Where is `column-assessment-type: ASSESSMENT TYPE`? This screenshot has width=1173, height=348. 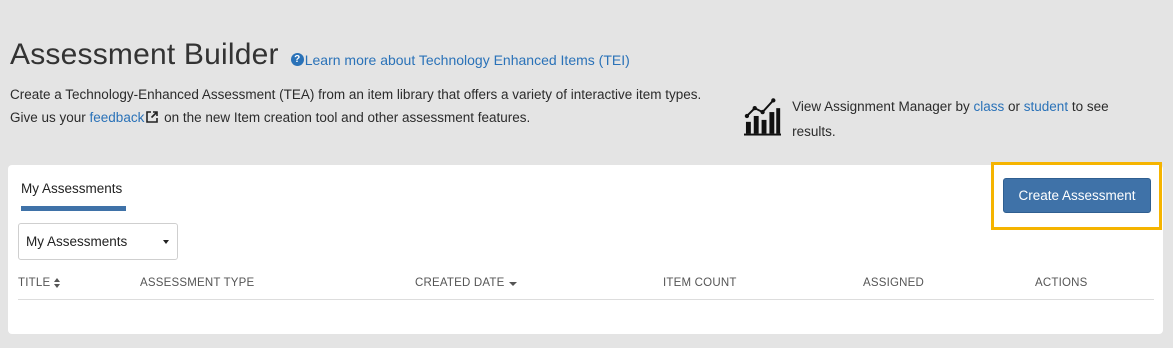 column-assessment-type: ASSESSMENT TYPE is located at coordinates (197, 283).